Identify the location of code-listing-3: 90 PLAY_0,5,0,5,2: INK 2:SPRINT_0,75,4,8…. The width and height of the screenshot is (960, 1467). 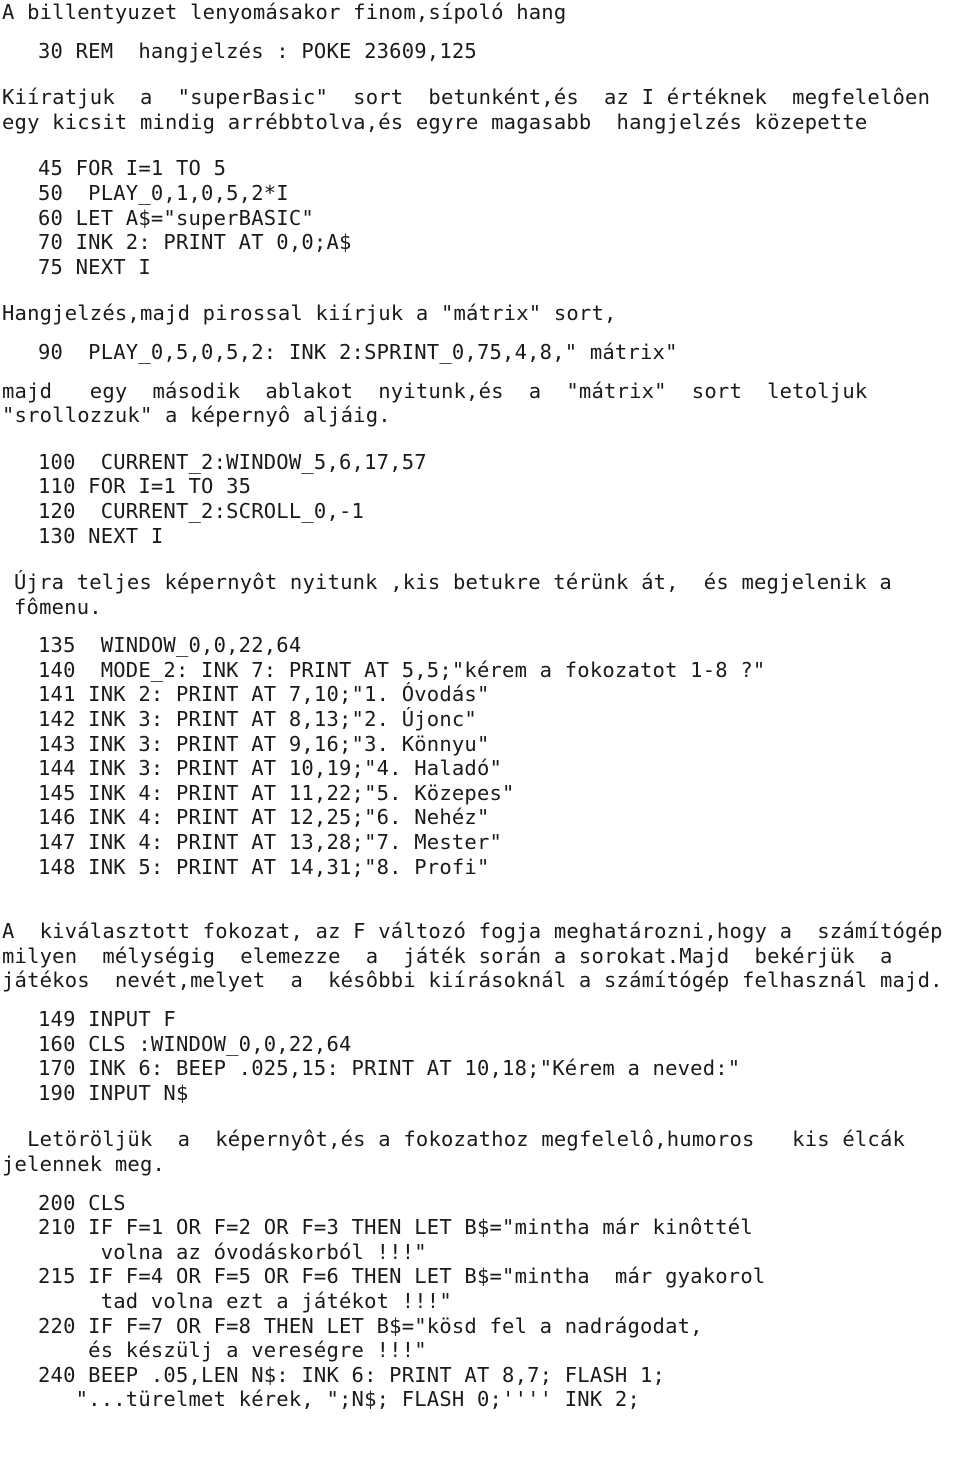
(358, 351).